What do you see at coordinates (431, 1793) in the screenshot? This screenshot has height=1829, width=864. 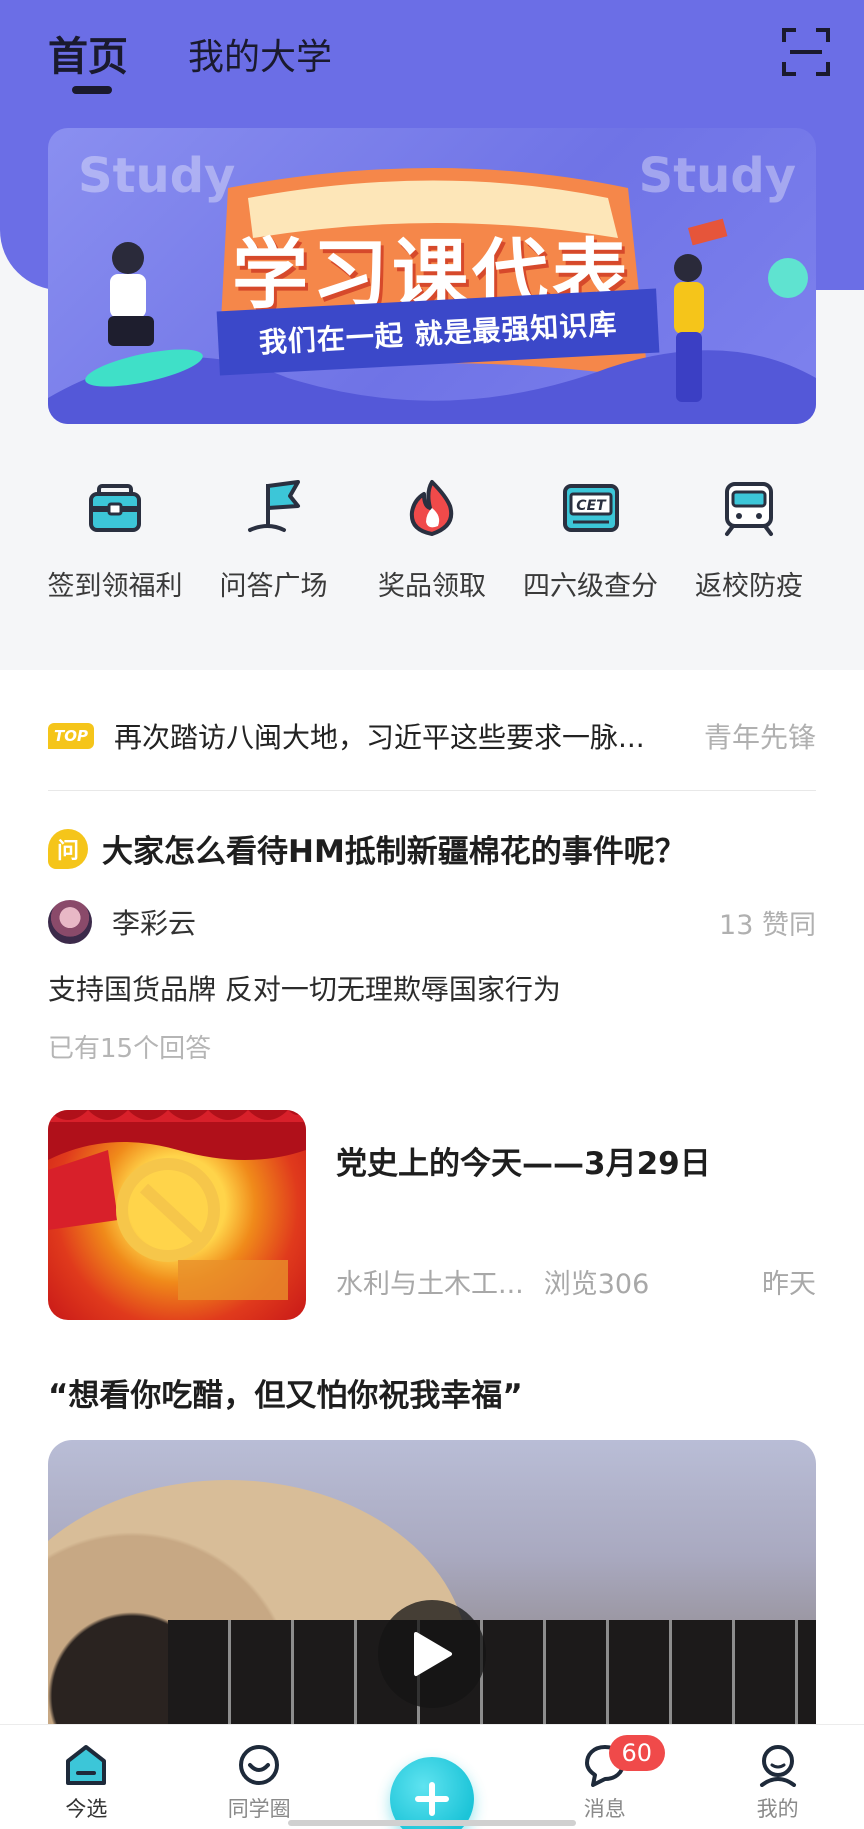 I see `plus-icon` at bounding box center [431, 1793].